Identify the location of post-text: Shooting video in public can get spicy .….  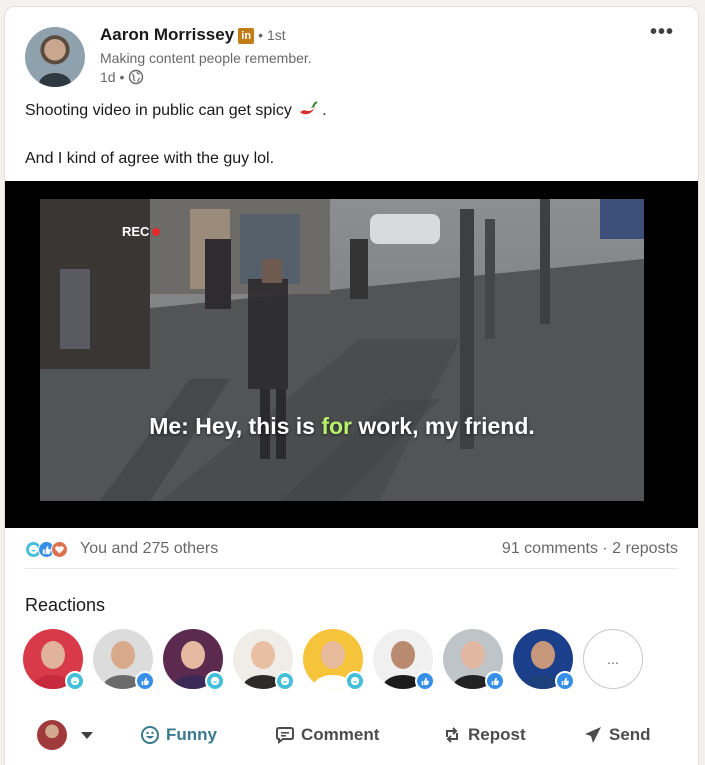
(350, 135).